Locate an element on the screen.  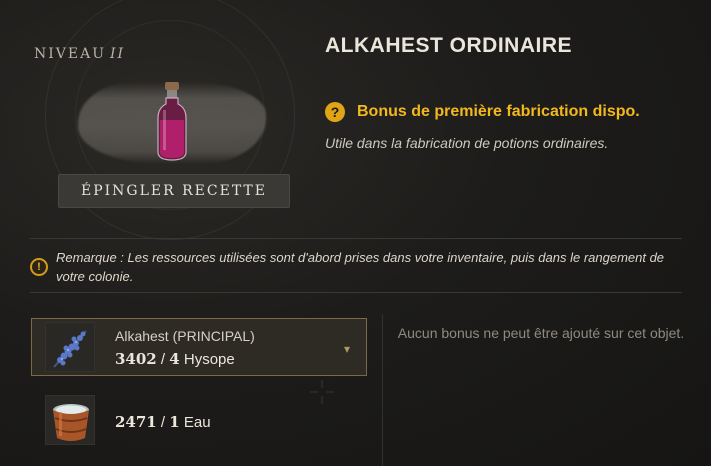
hyssop-icon is located at coordinates (70, 349).